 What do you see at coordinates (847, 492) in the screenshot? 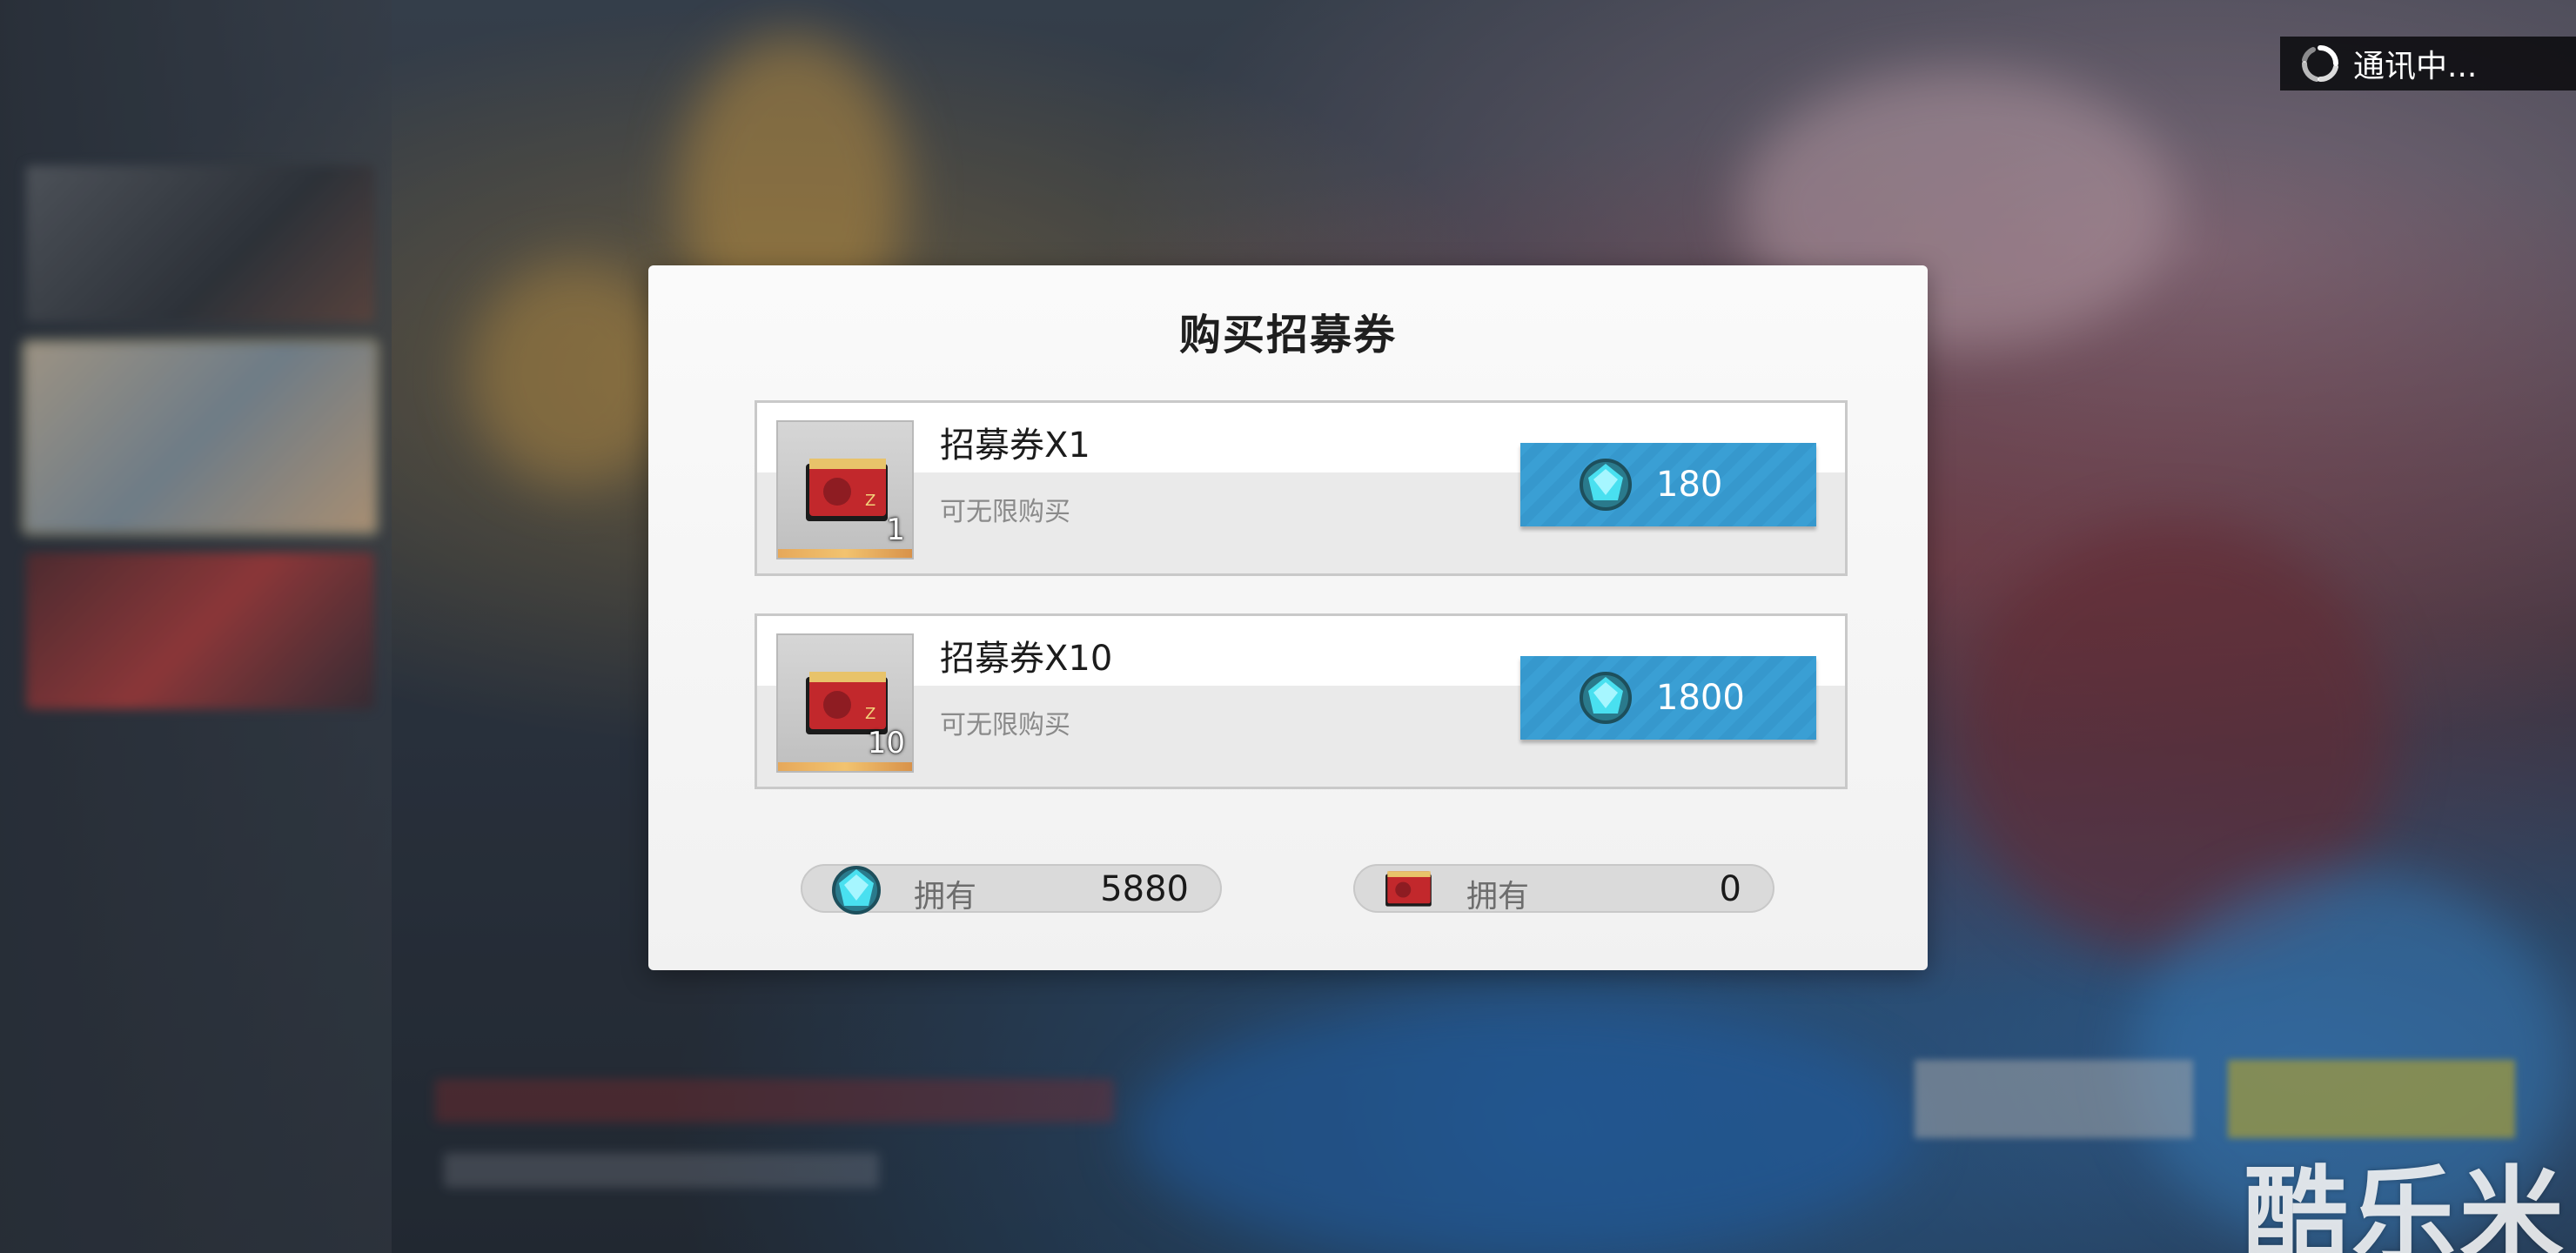
I see `recruit-ticket-icon: Z` at bounding box center [847, 492].